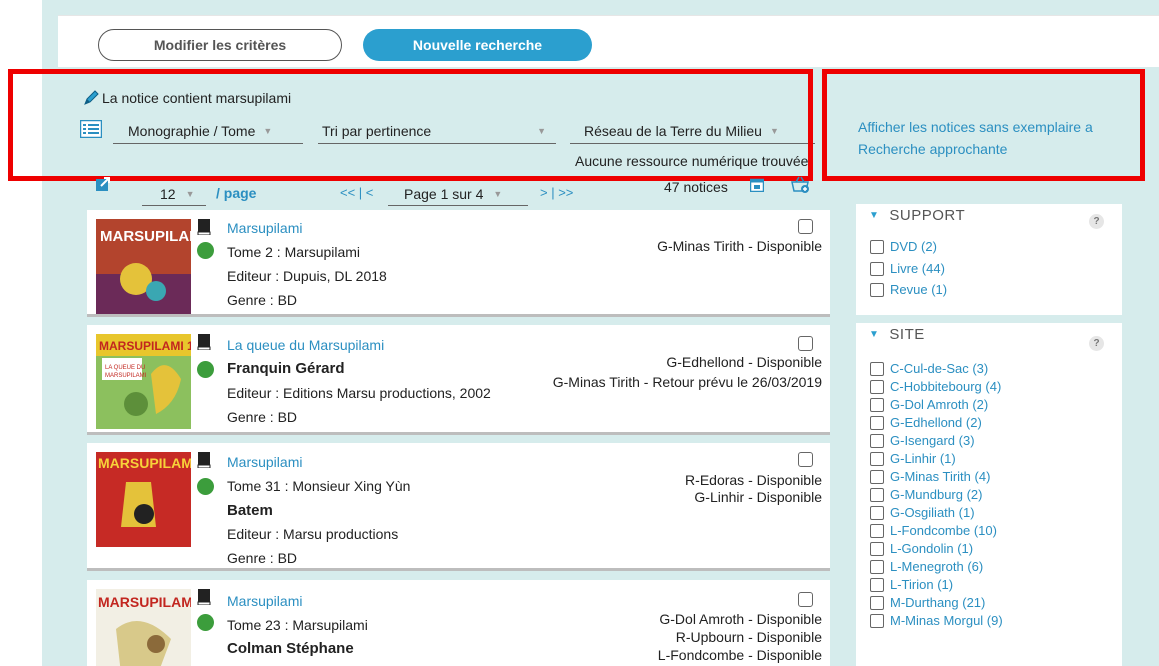 The width and height of the screenshot is (1159, 666). What do you see at coordinates (250, 510) in the screenshot?
I see `result-author: Batem` at bounding box center [250, 510].